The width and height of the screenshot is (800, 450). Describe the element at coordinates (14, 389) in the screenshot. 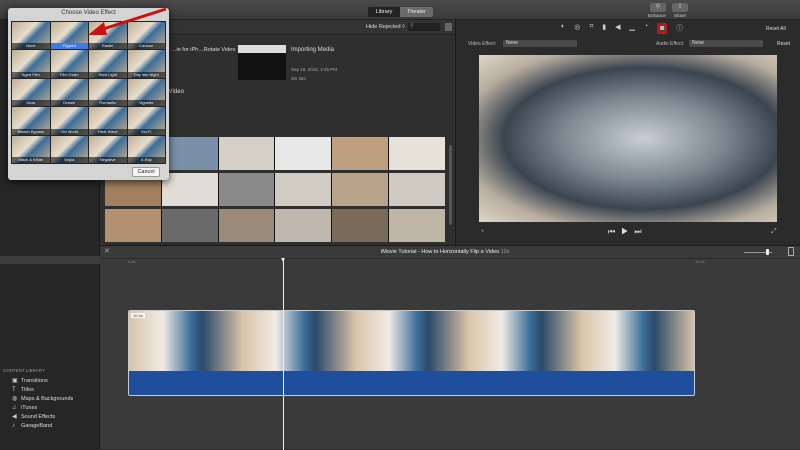

I see `titles-icon: T` at that location.